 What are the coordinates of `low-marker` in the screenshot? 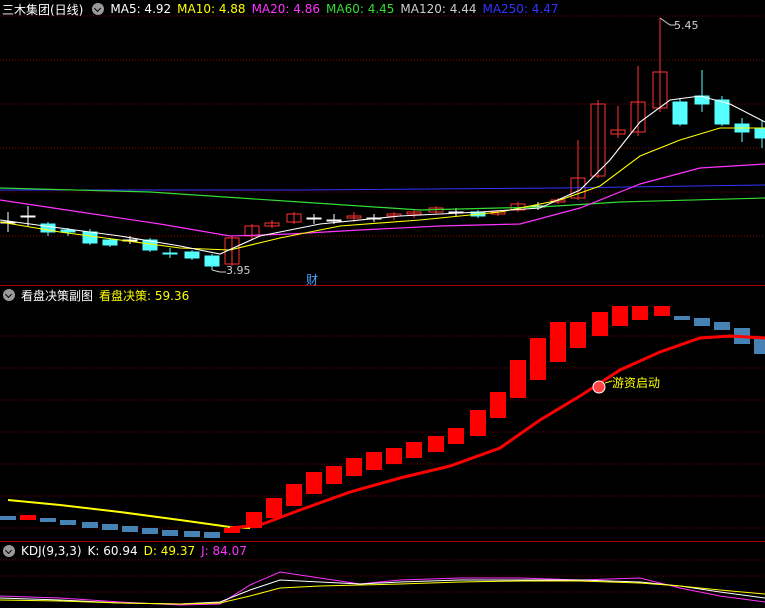 It's located at (218, 271).